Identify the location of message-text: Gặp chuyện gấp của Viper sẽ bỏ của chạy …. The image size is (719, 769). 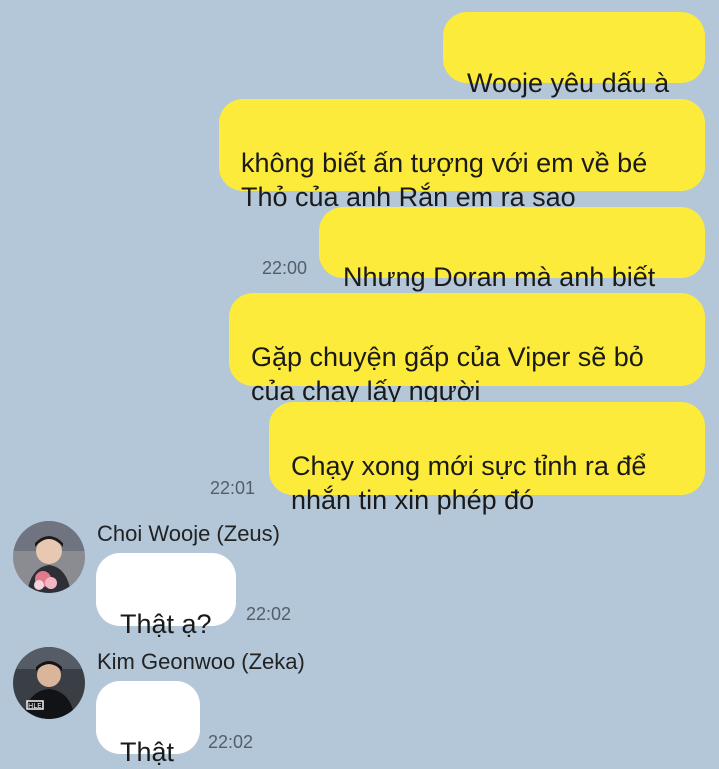
(447, 374).